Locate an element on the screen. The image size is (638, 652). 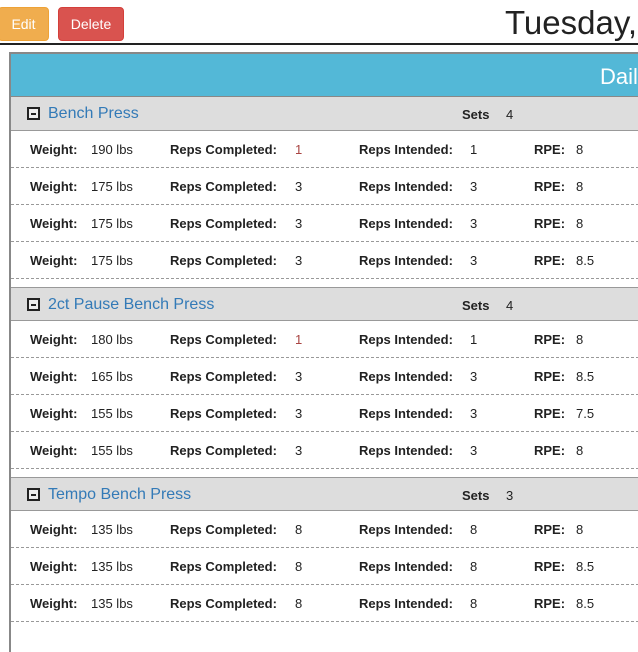
exercise-header: Bench Press Sets 4 is located at coordinates (324, 114).